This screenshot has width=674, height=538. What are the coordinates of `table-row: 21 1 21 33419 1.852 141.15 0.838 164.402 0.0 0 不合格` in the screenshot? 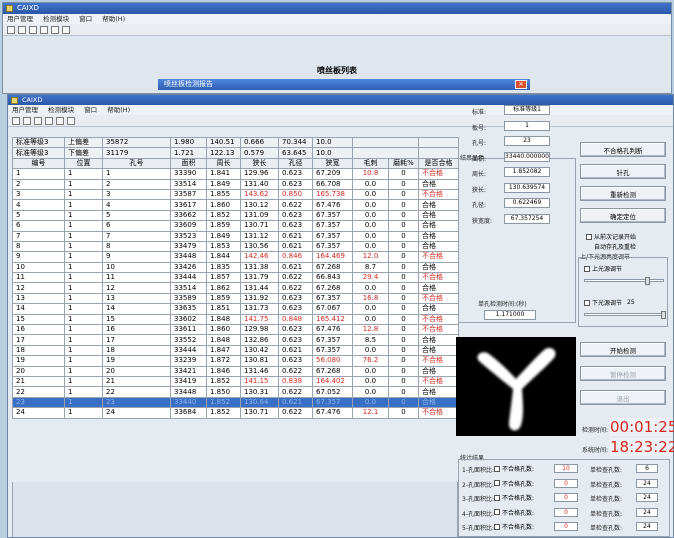 It's located at (235, 381).